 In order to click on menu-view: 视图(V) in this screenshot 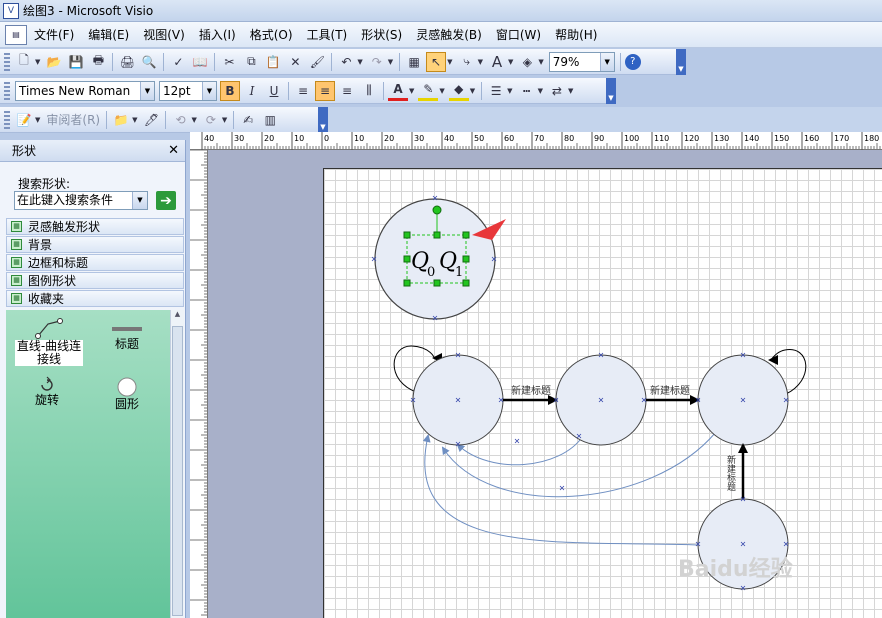, I will do `click(164, 34)`.